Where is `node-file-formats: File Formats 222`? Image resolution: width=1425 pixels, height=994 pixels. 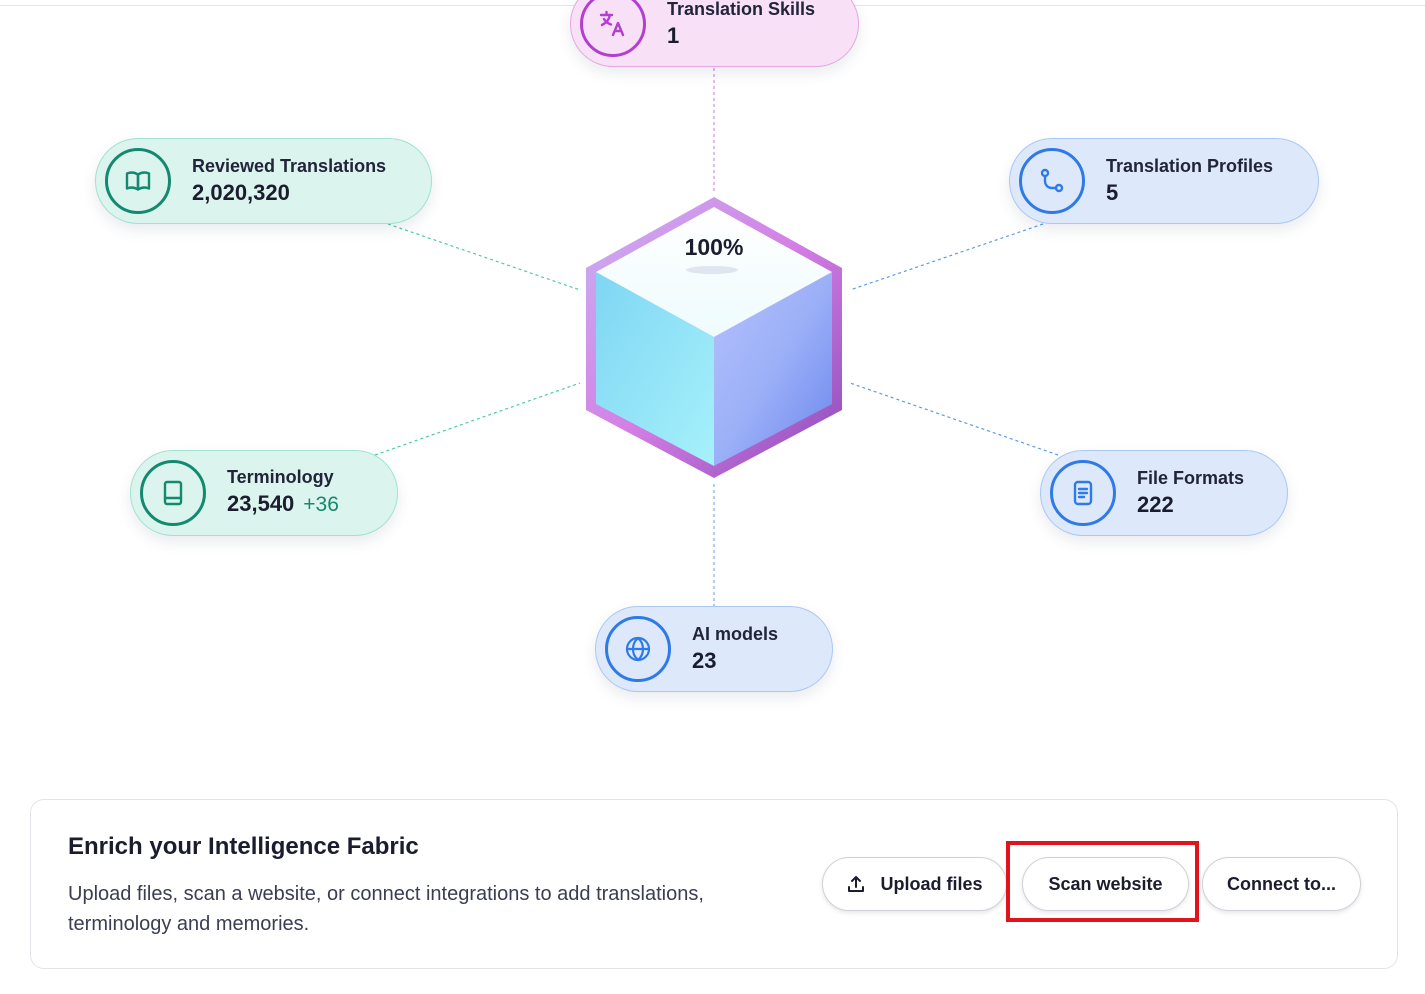 node-file-formats: File Formats 222 is located at coordinates (1164, 493).